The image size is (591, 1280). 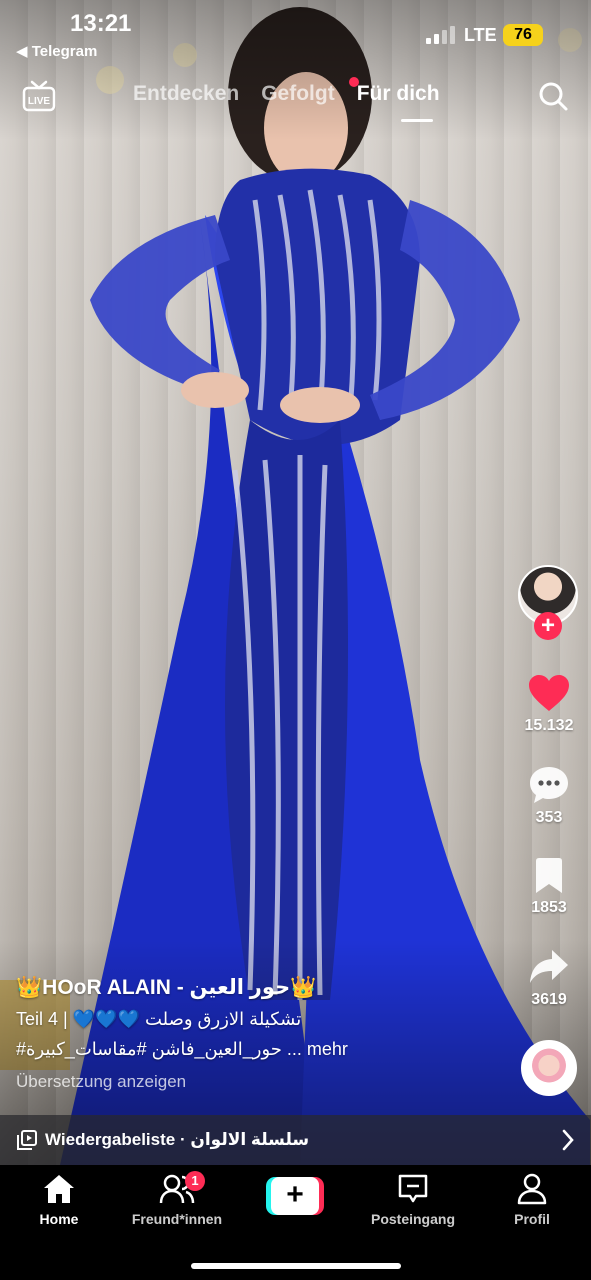 I want to click on caption-line-2: #حور_العين_فاشن #مقاسات_كبيرة ... mehr, so click(x=261, y=1049).